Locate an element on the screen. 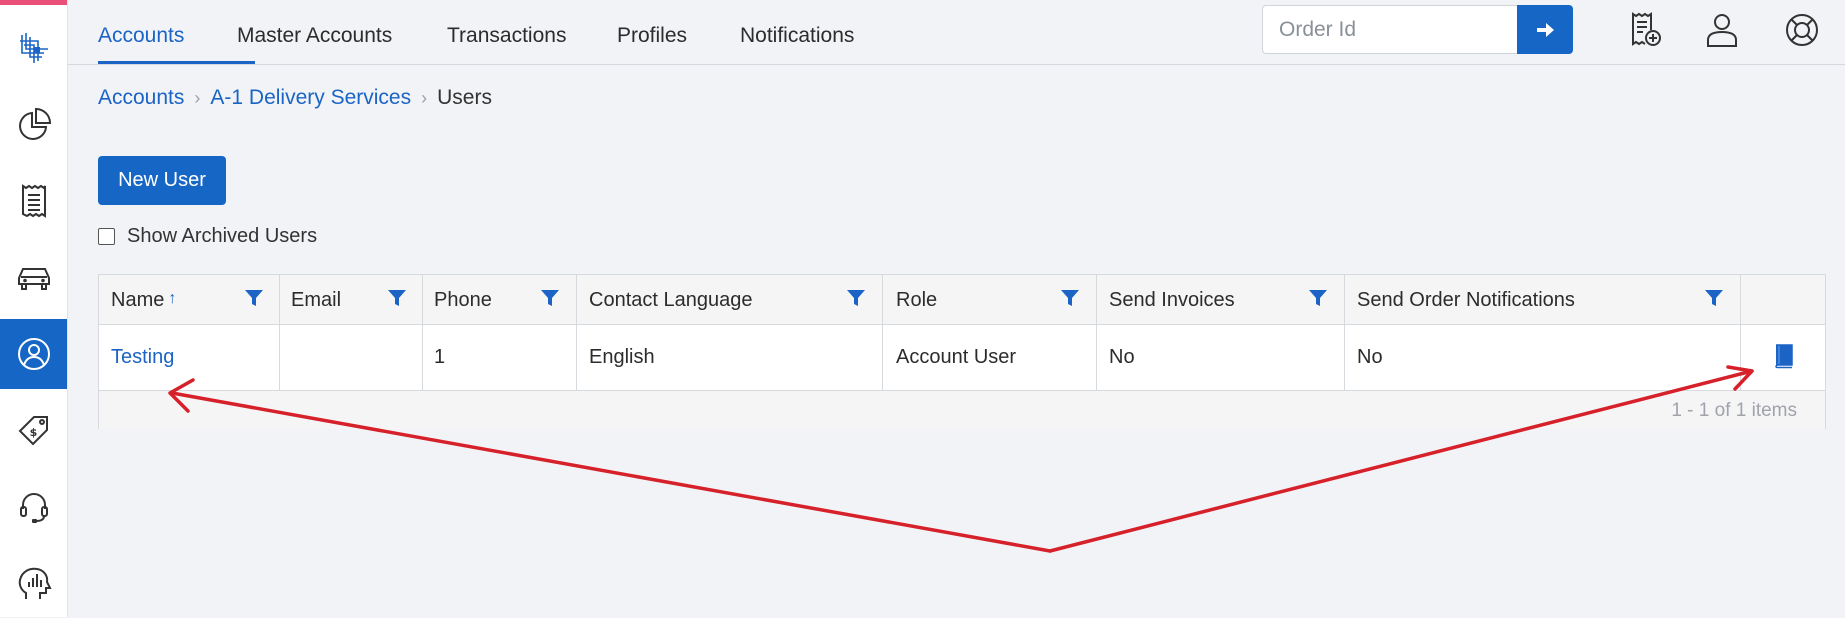 Image resolution: width=1845 pixels, height=618 pixels. breadcrumb-account-name: A-1 Delivery Services is located at coordinates (310, 97).